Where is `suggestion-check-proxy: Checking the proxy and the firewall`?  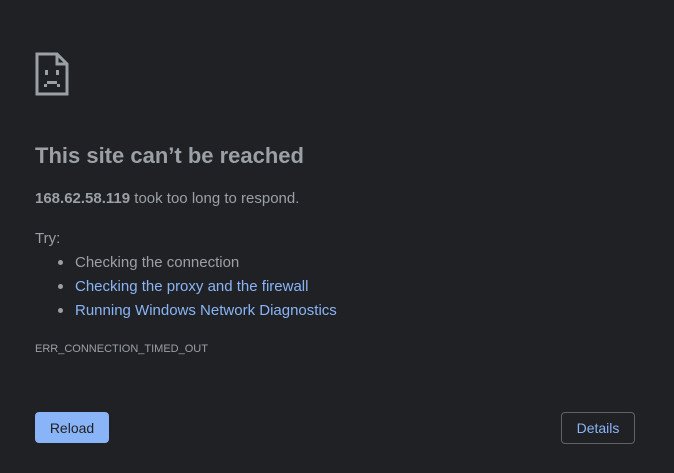
suggestion-check-proxy: Checking the proxy and the firewall is located at coordinates (186, 289).